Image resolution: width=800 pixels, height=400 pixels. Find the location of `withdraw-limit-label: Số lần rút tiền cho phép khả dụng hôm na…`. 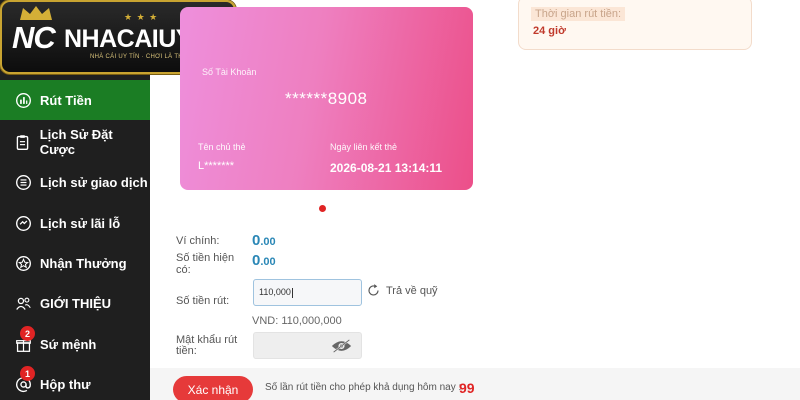

withdraw-limit-label: Số lần rút tiền cho phép khả dụng hôm na… is located at coordinates (363, 387).